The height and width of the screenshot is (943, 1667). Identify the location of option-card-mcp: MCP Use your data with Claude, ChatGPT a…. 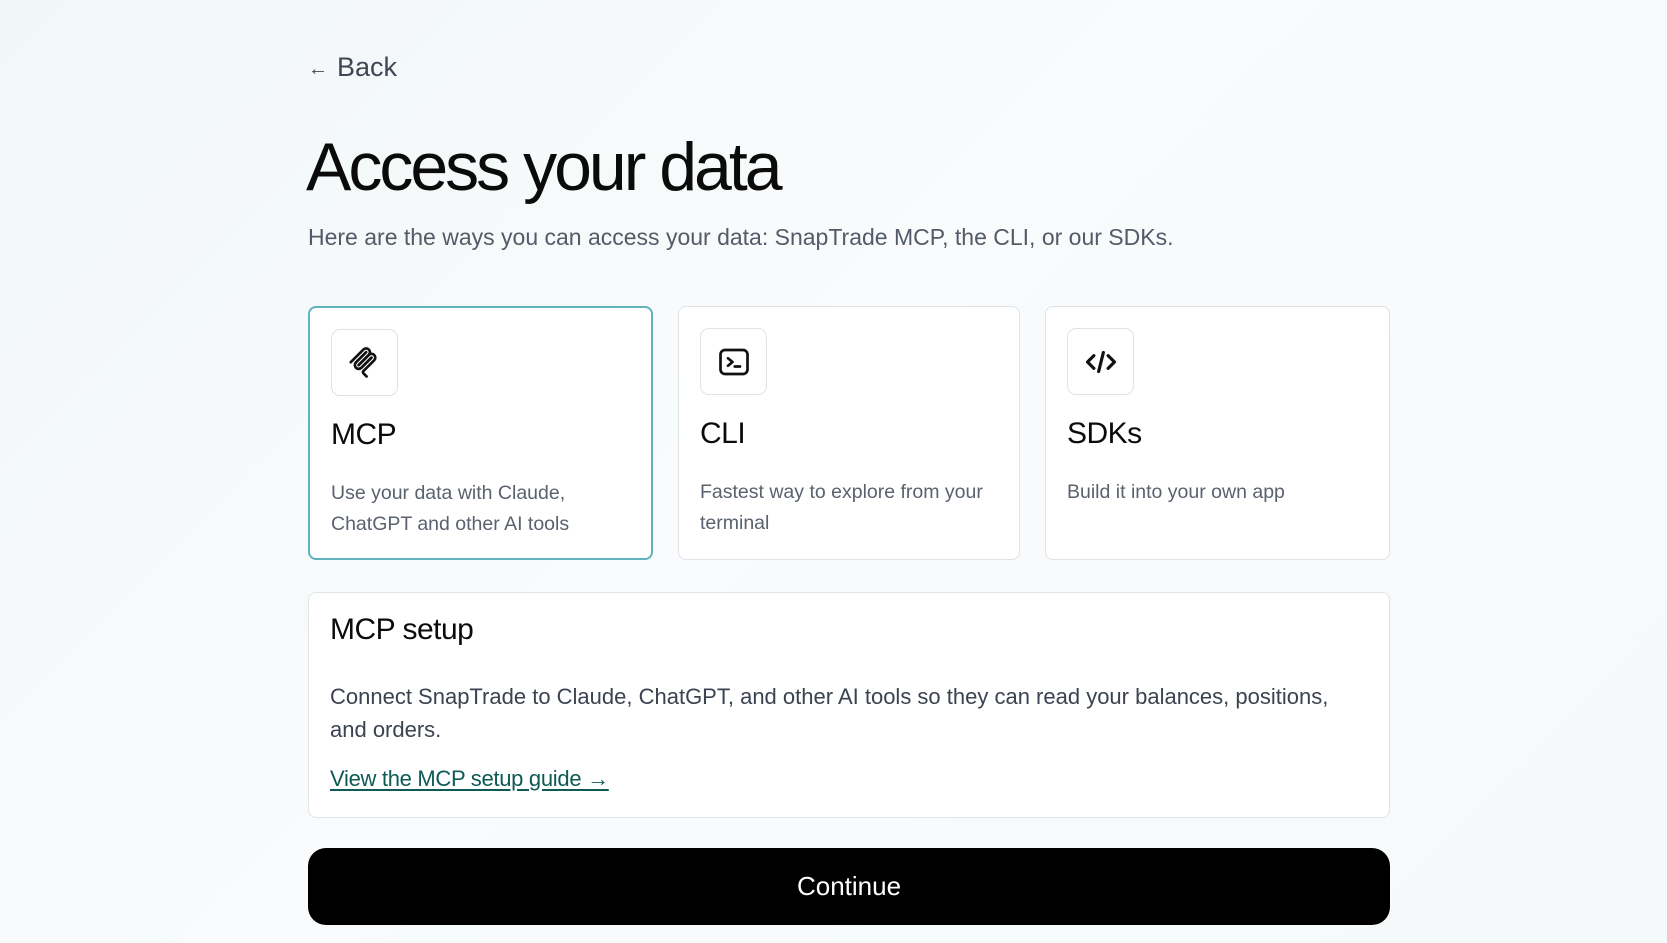
(480, 433).